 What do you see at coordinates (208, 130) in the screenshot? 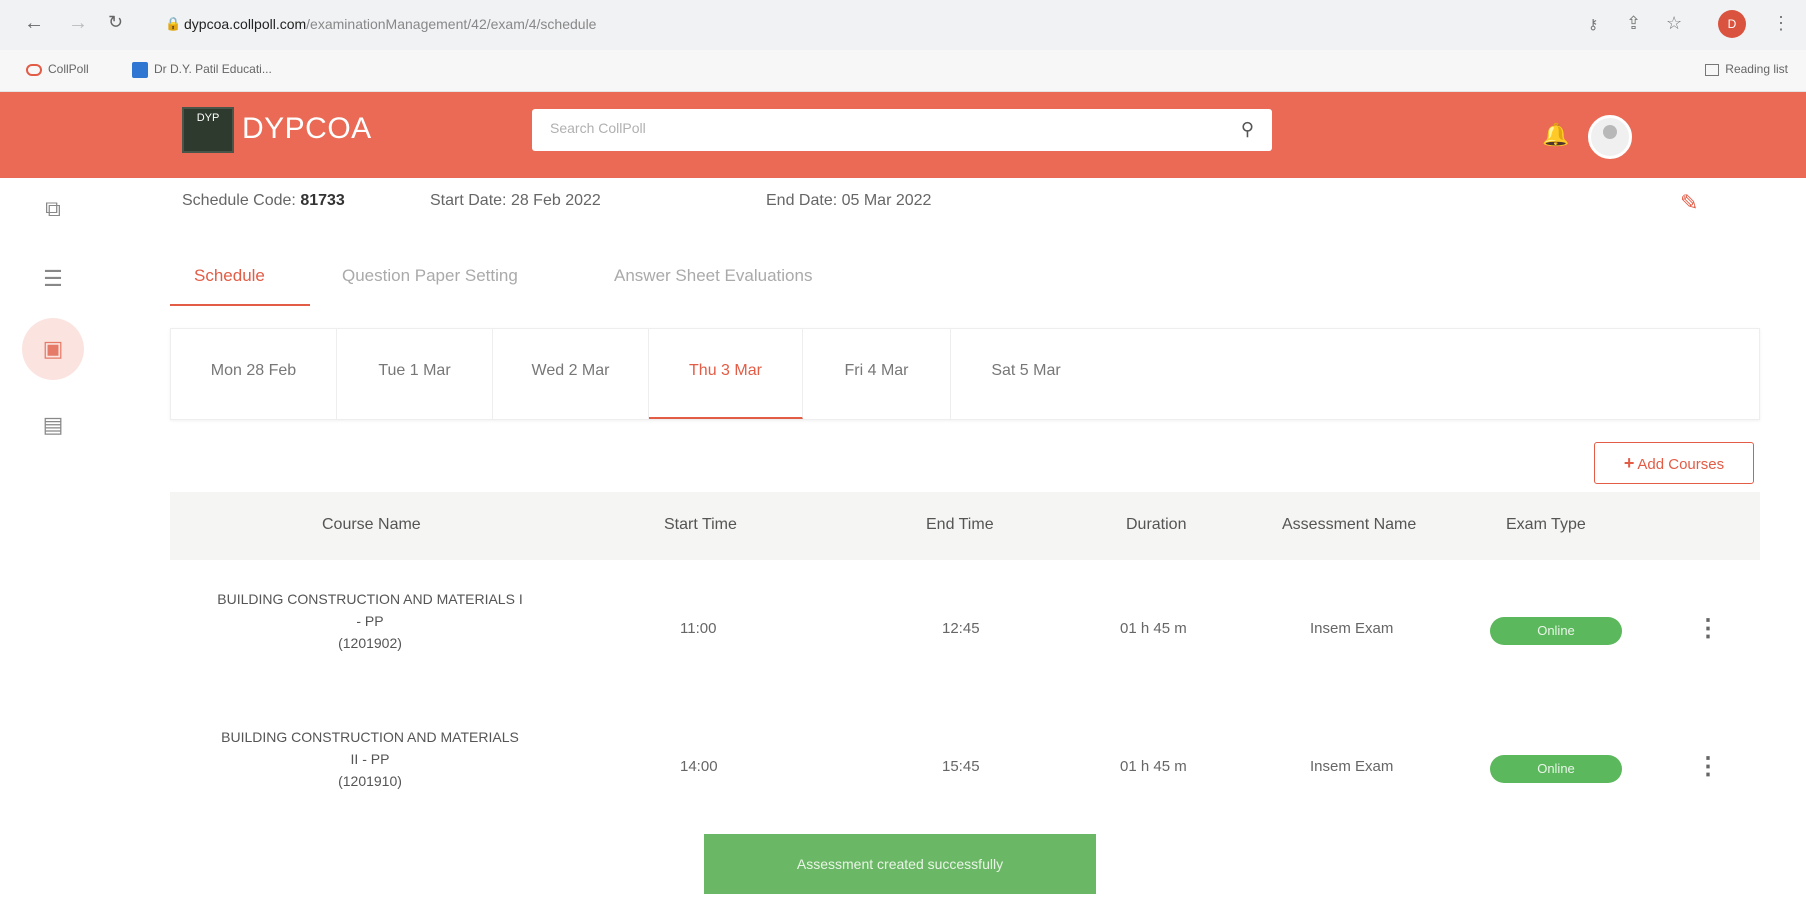
I see `logo: DYP` at bounding box center [208, 130].